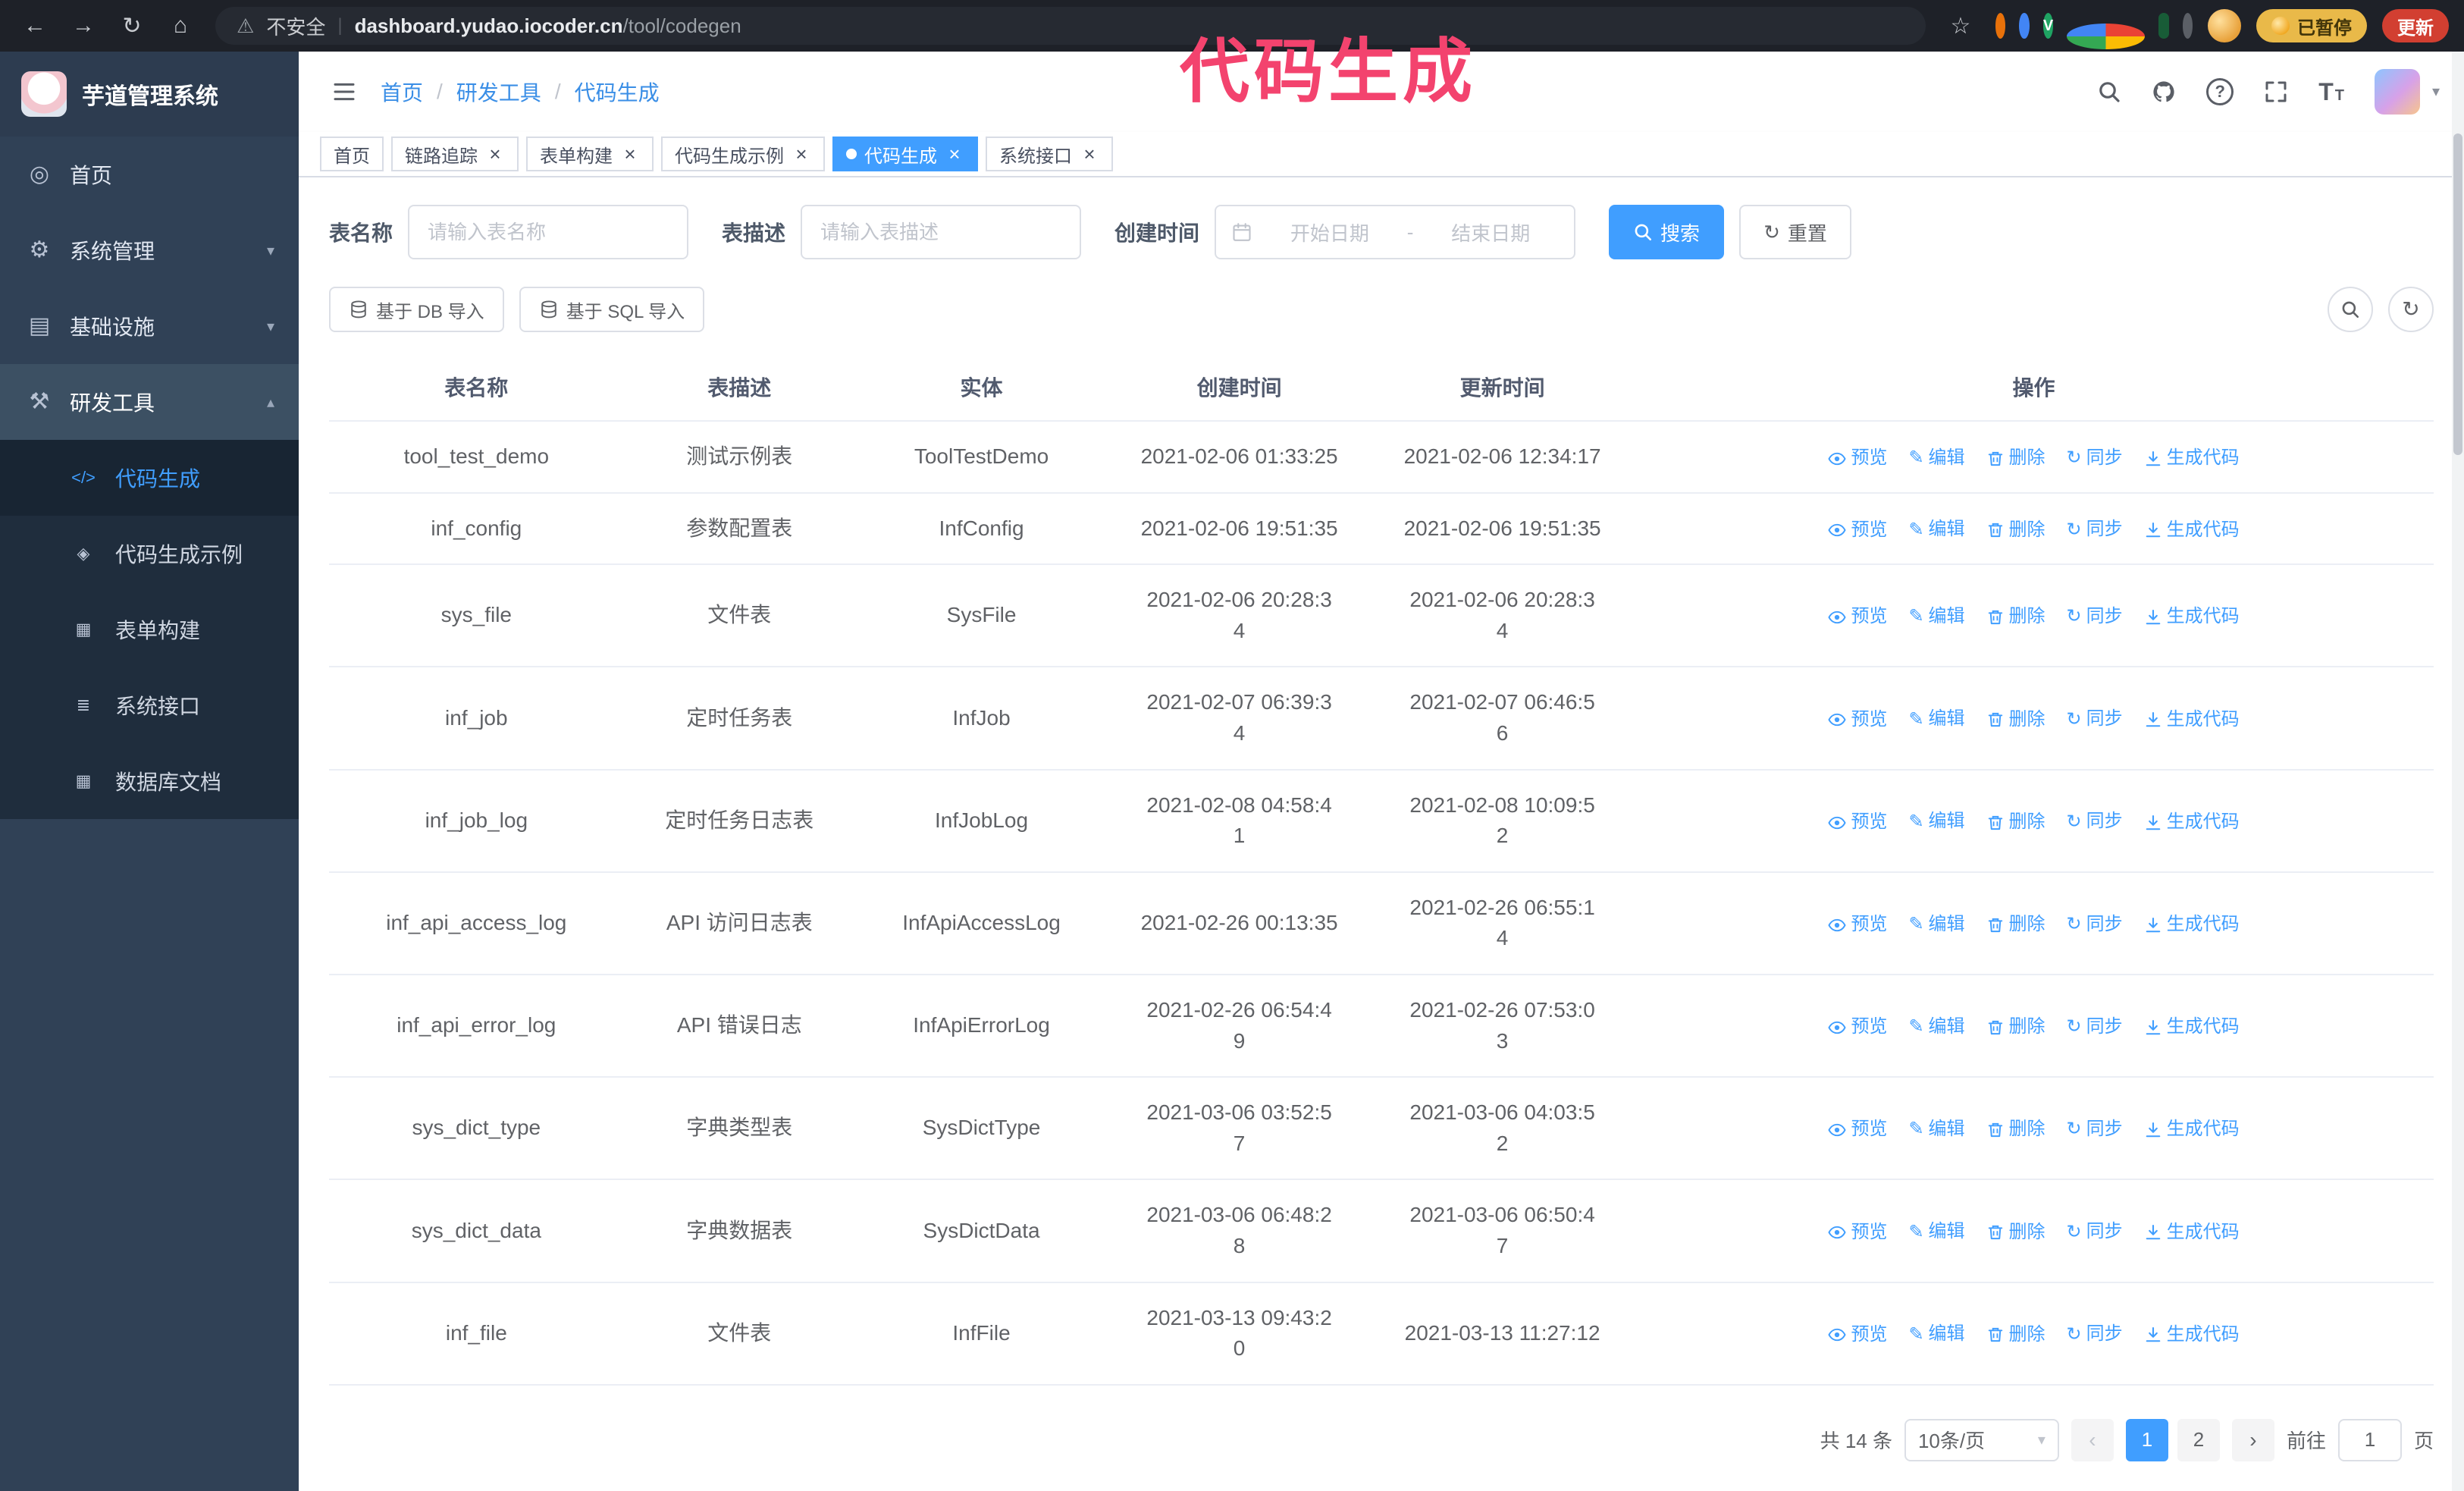 The image size is (2464, 1491). What do you see at coordinates (942, 232) in the screenshot?
I see `table-desc-input` at bounding box center [942, 232].